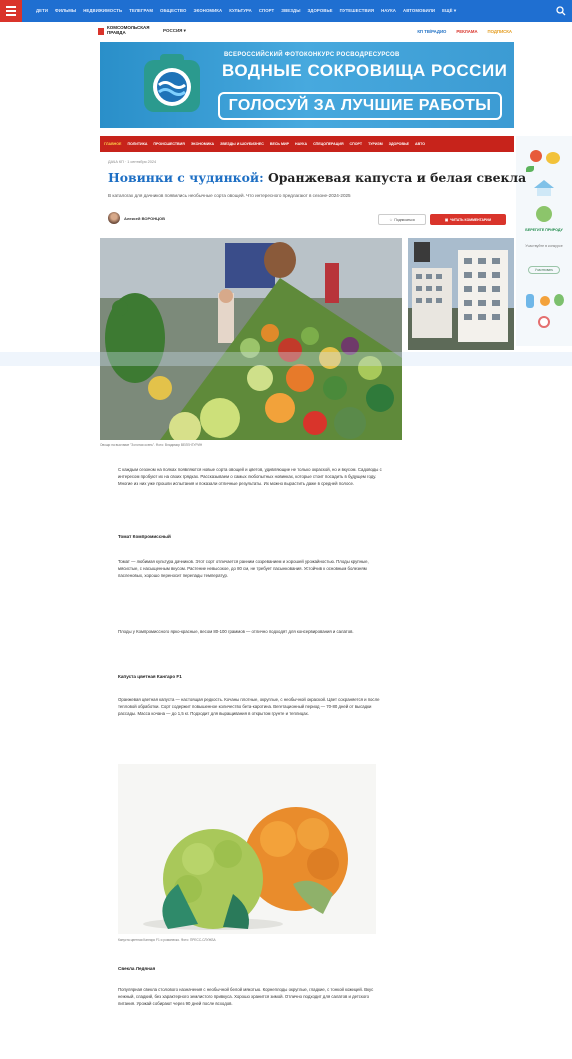 The image size is (572, 1059). Describe the element at coordinates (544, 322) in the screenshot. I see `clock-icon` at that location.